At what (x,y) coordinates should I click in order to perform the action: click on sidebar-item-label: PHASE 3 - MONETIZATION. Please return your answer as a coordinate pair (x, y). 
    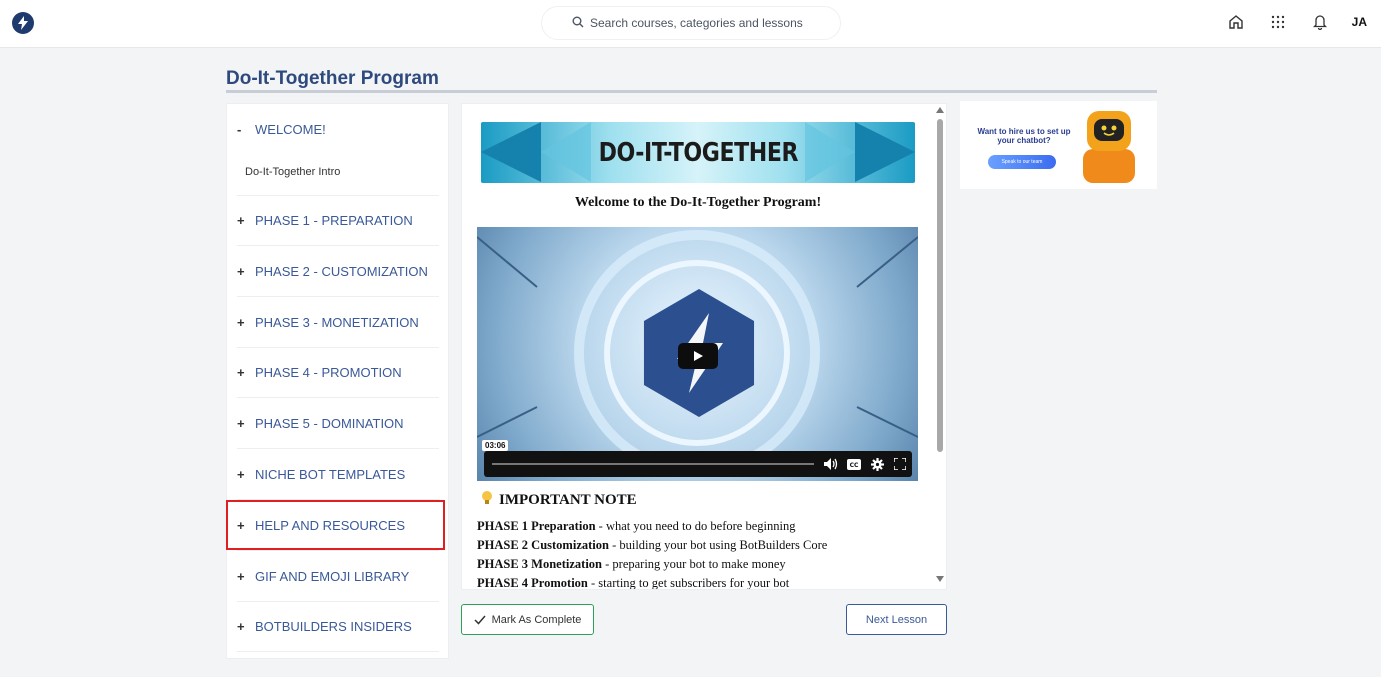
    Looking at the image, I should click on (337, 322).